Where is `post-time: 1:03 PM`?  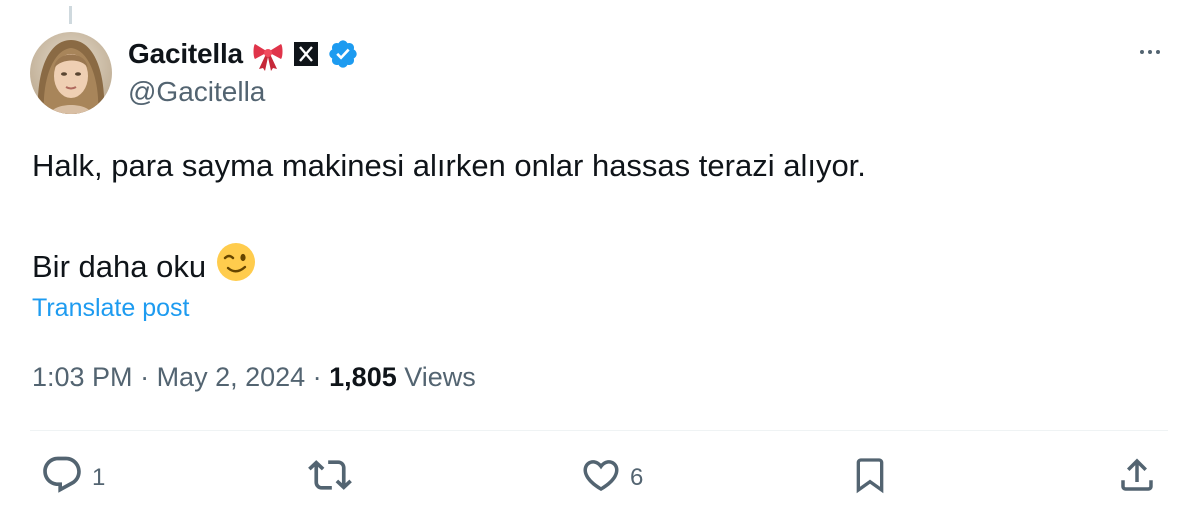
post-time: 1:03 PM is located at coordinates (82, 377).